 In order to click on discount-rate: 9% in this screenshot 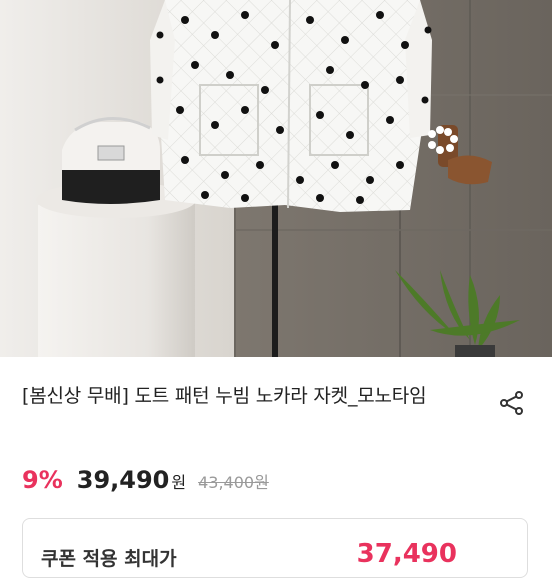, I will do `click(42, 480)`.